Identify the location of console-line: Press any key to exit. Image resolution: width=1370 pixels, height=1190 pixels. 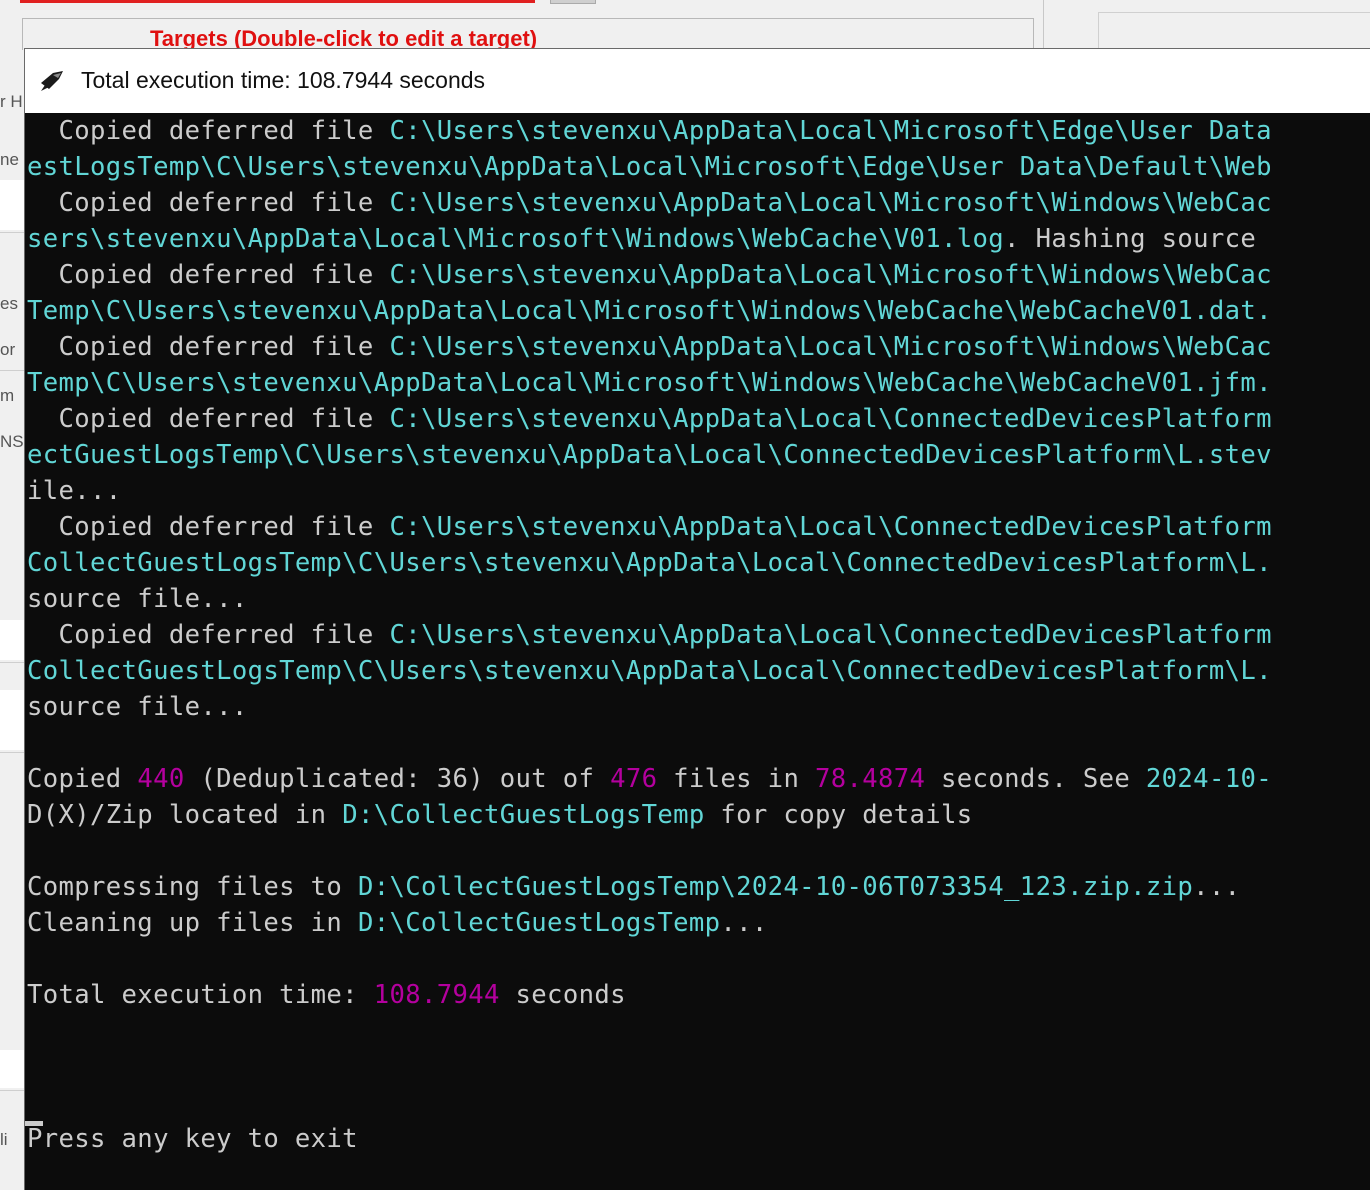
(192, 1139).